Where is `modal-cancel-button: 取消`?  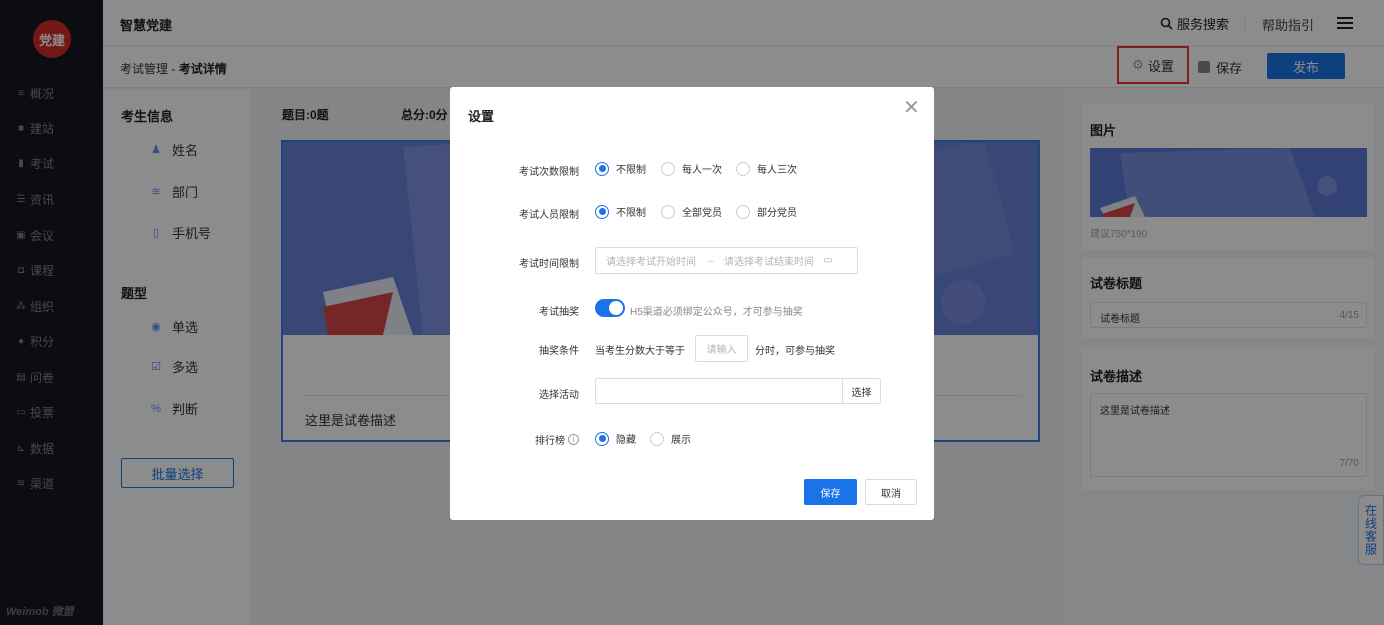 modal-cancel-button: 取消 is located at coordinates (891, 492).